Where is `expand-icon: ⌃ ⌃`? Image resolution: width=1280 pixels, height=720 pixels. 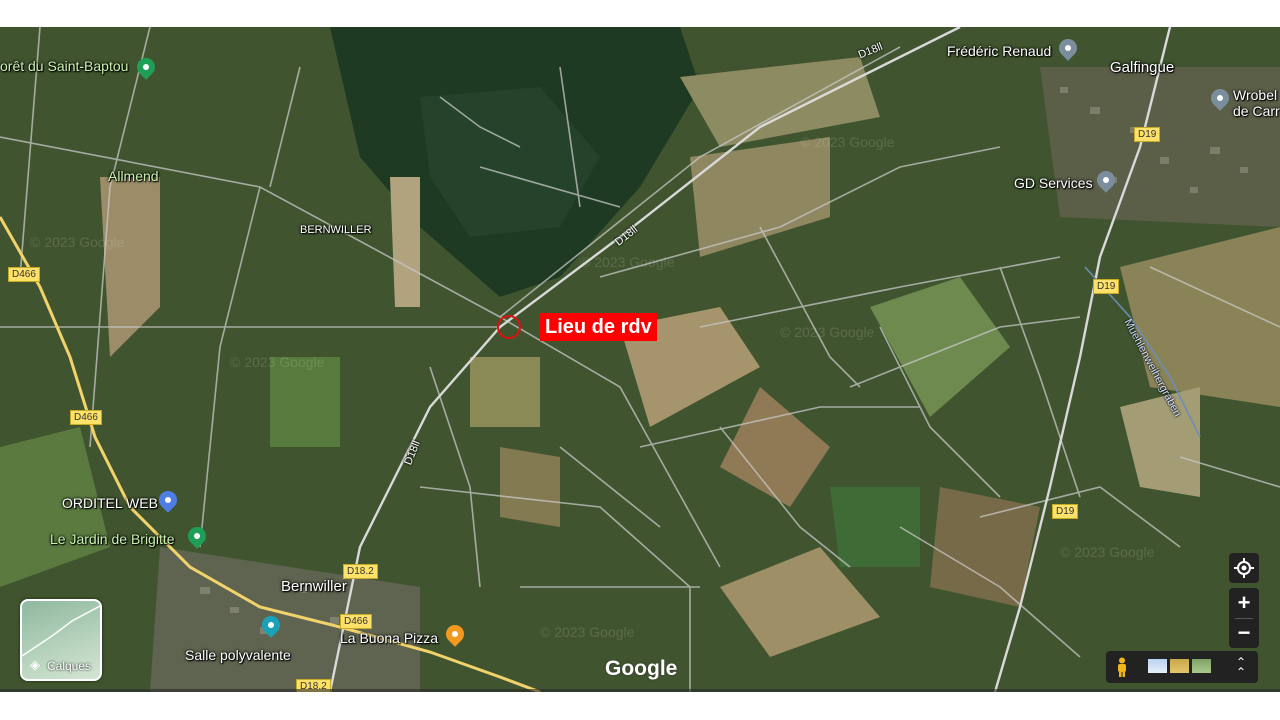
expand-icon: ⌃ ⌃ is located at coordinates (1241, 667).